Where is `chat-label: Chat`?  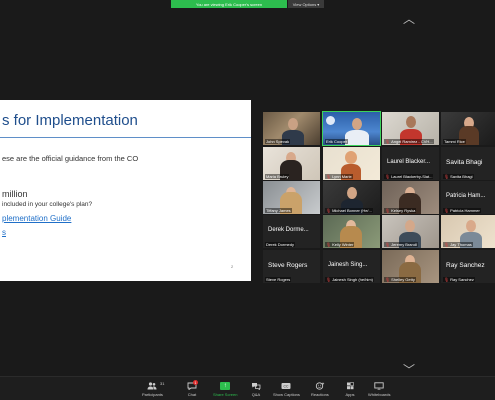
chat-label: Chat is located at coordinates (192, 394).